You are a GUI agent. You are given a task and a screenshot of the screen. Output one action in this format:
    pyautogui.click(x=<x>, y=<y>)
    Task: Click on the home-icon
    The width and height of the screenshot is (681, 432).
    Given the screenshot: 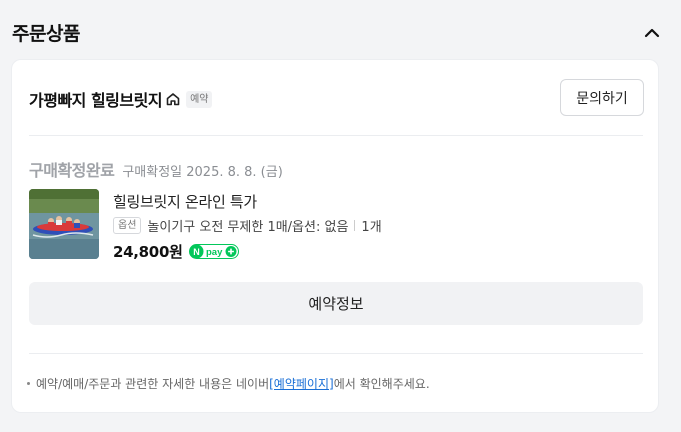 What is the action you would take?
    pyautogui.click(x=173, y=99)
    